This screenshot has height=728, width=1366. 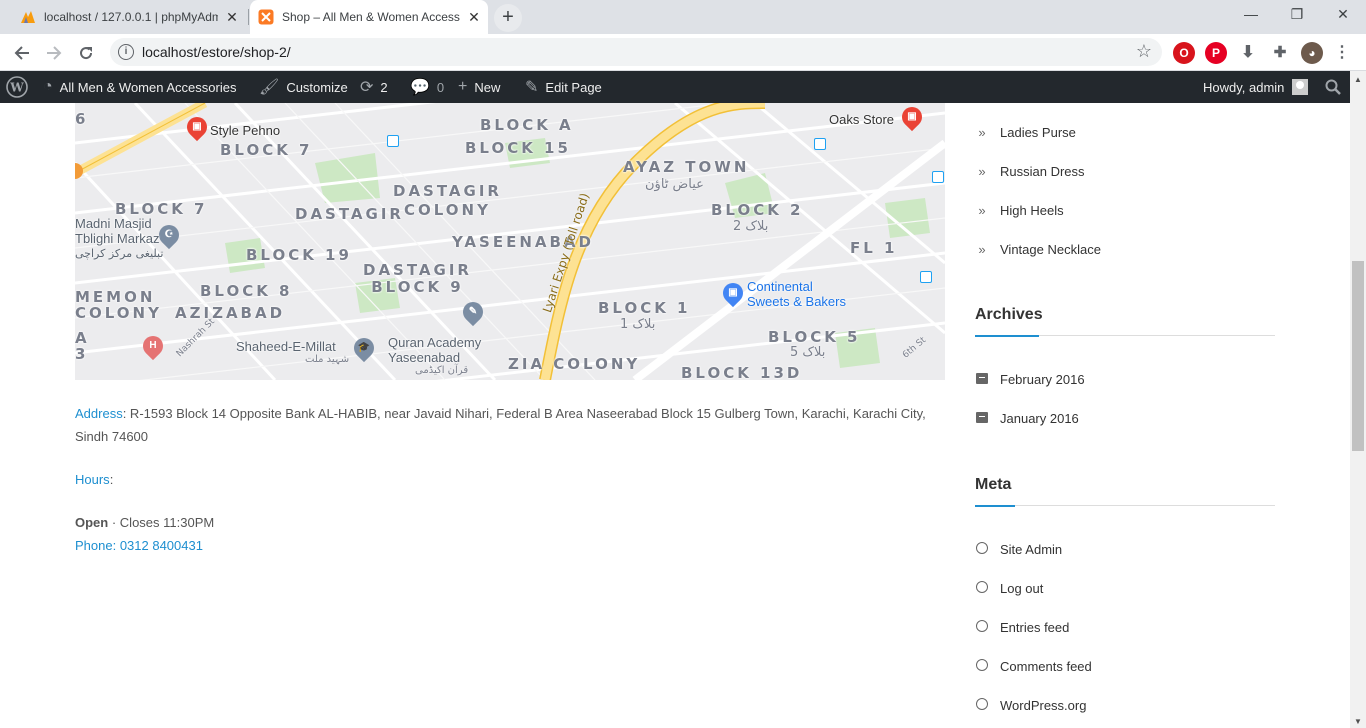 What do you see at coordinates (1312, 53) in the screenshot?
I see `profile-avatar: ◕` at bounding box center [1312, 53].